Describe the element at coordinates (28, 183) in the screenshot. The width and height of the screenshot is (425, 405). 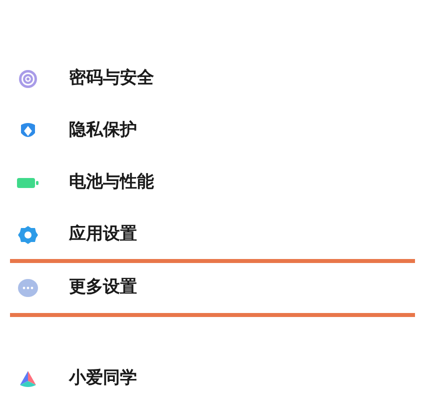
I see `battery-icon` at that location.